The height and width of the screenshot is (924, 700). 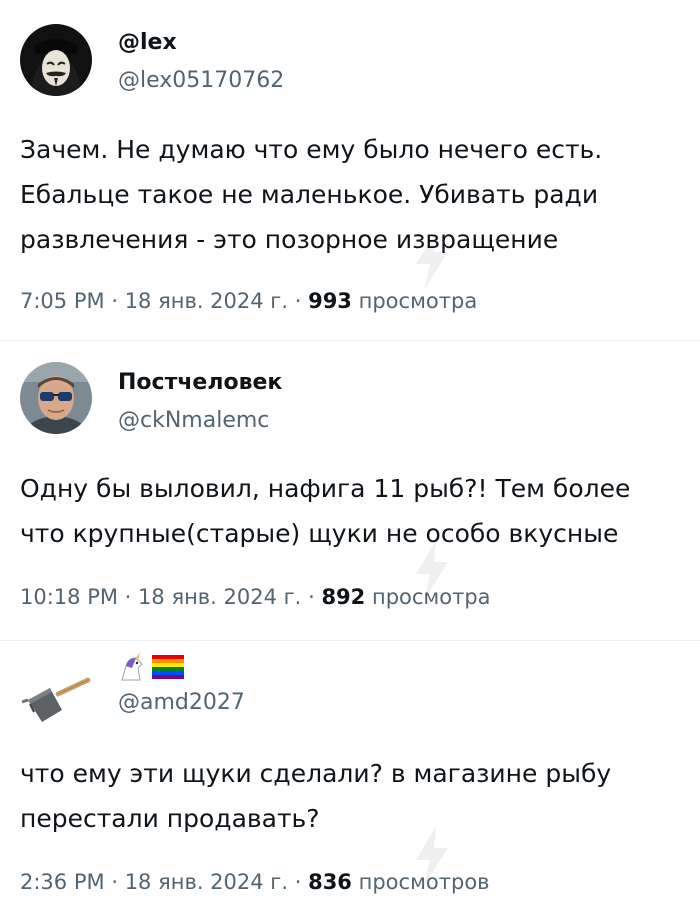 I want to click on unicorn-emoji-icon, so click(x=132, y=666).